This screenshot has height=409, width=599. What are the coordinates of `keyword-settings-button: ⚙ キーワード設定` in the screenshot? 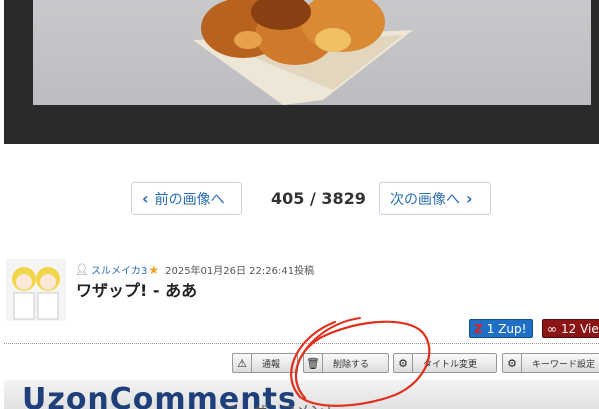 It's located at (550, 363).